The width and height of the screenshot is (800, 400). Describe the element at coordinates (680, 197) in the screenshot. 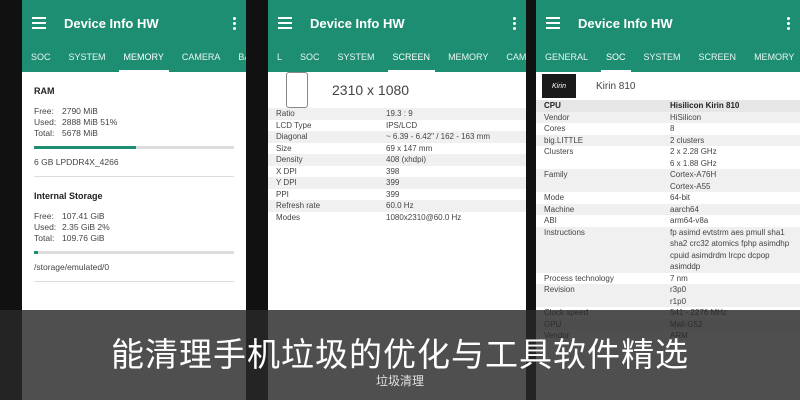

I see `row-value: 64-bit` at that location.